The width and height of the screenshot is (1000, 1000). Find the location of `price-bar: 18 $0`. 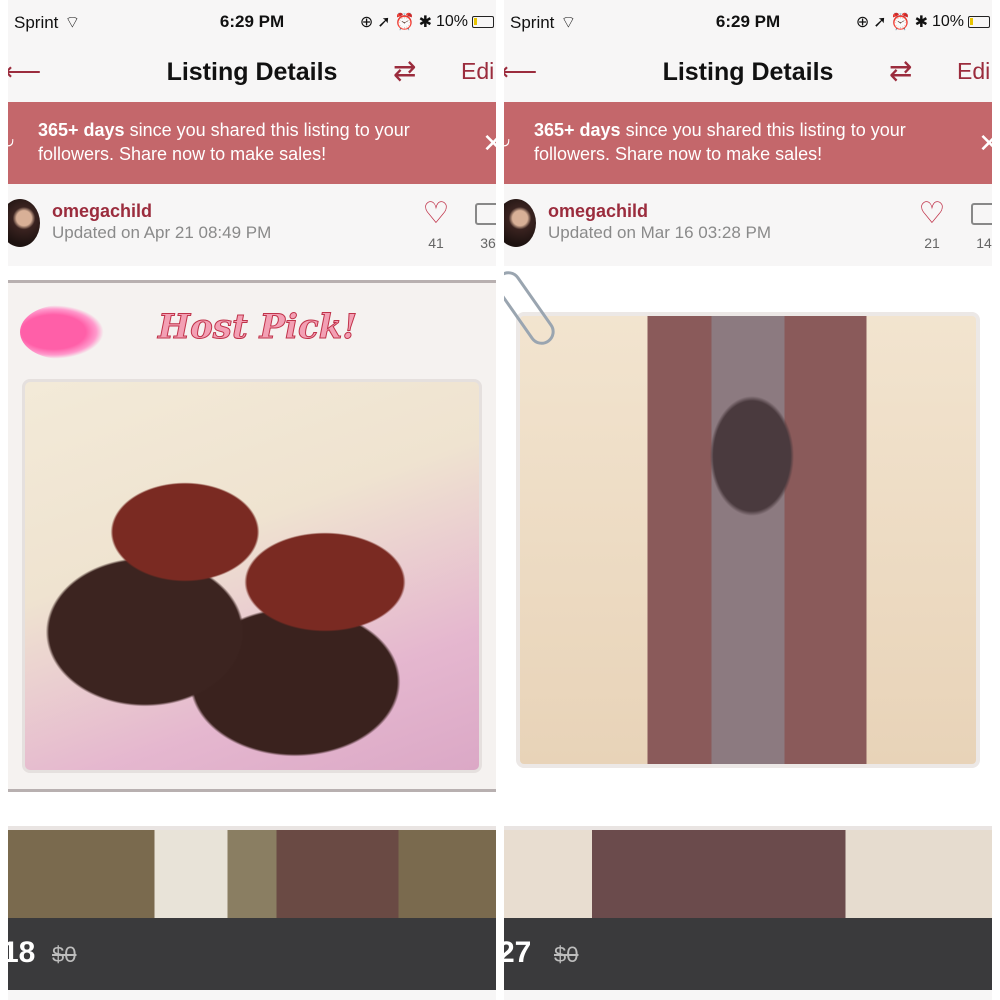

price-bar: 18 $0 is located at coordinates (252, 954).